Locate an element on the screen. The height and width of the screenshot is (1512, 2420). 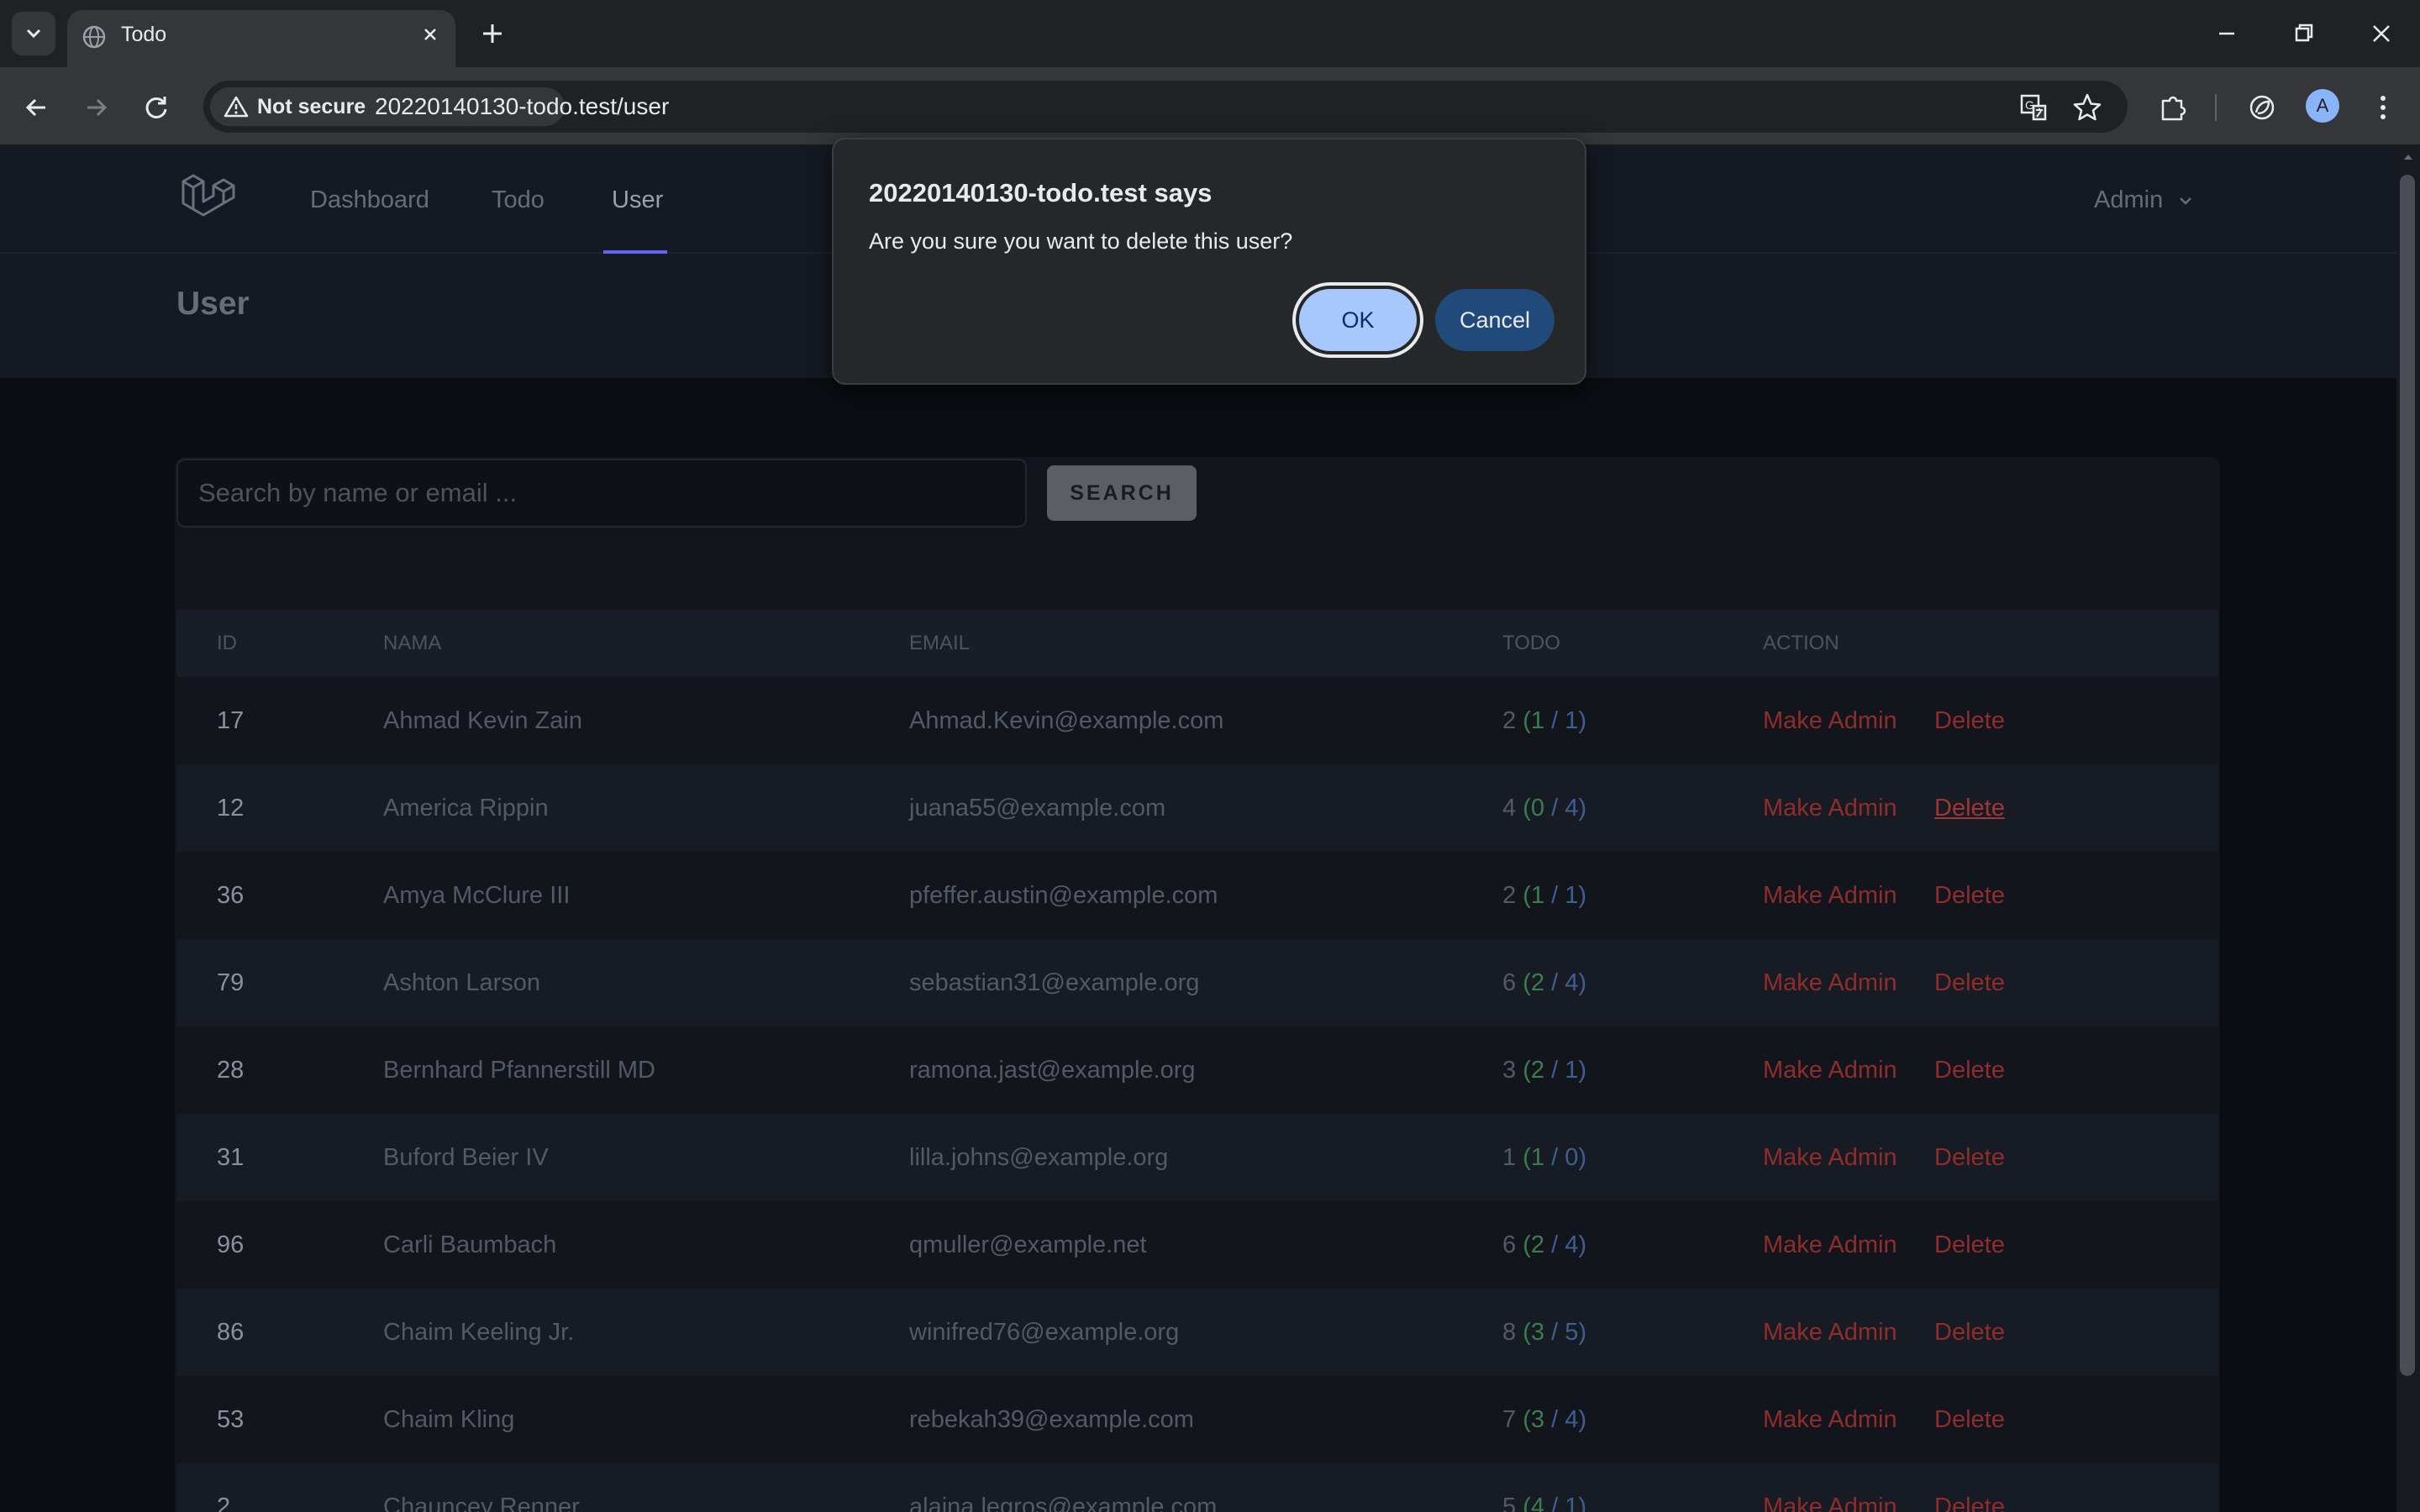
tab-title: Todo is located at coordinates (144, 34).